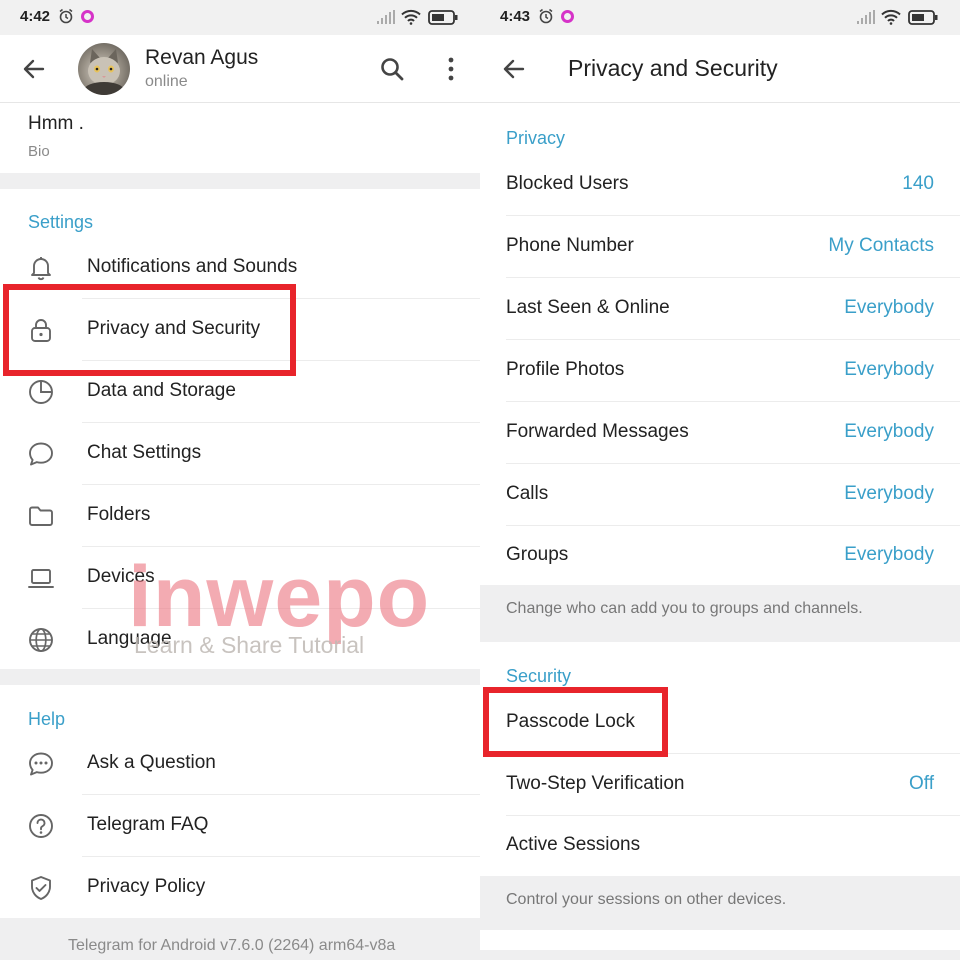 Image resolution: width=960 pixels, height=960 pixels. I want to click on help-item-label: Privacy Policy, so click(146, 886).